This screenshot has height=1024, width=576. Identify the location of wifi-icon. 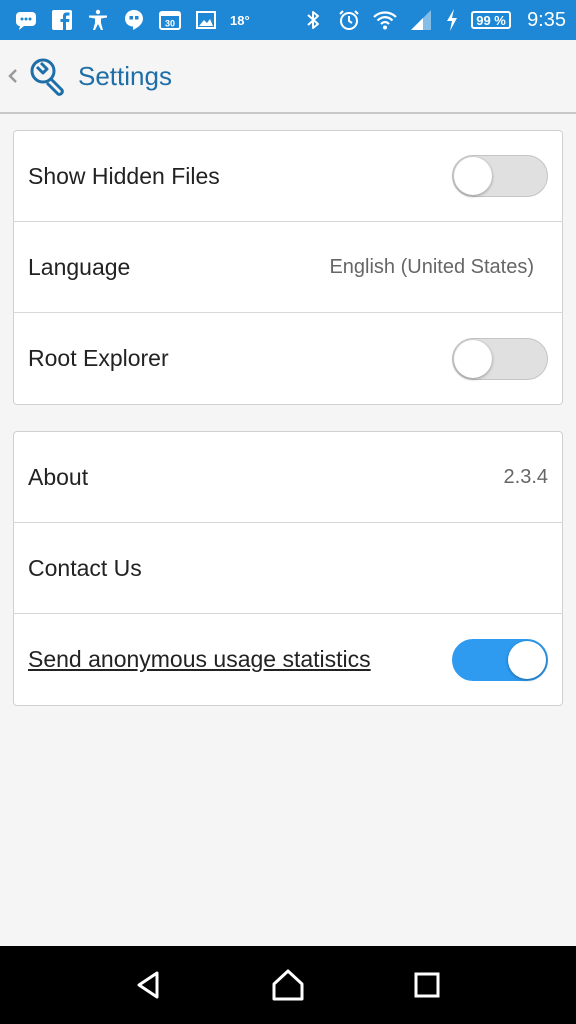
(385, 20).